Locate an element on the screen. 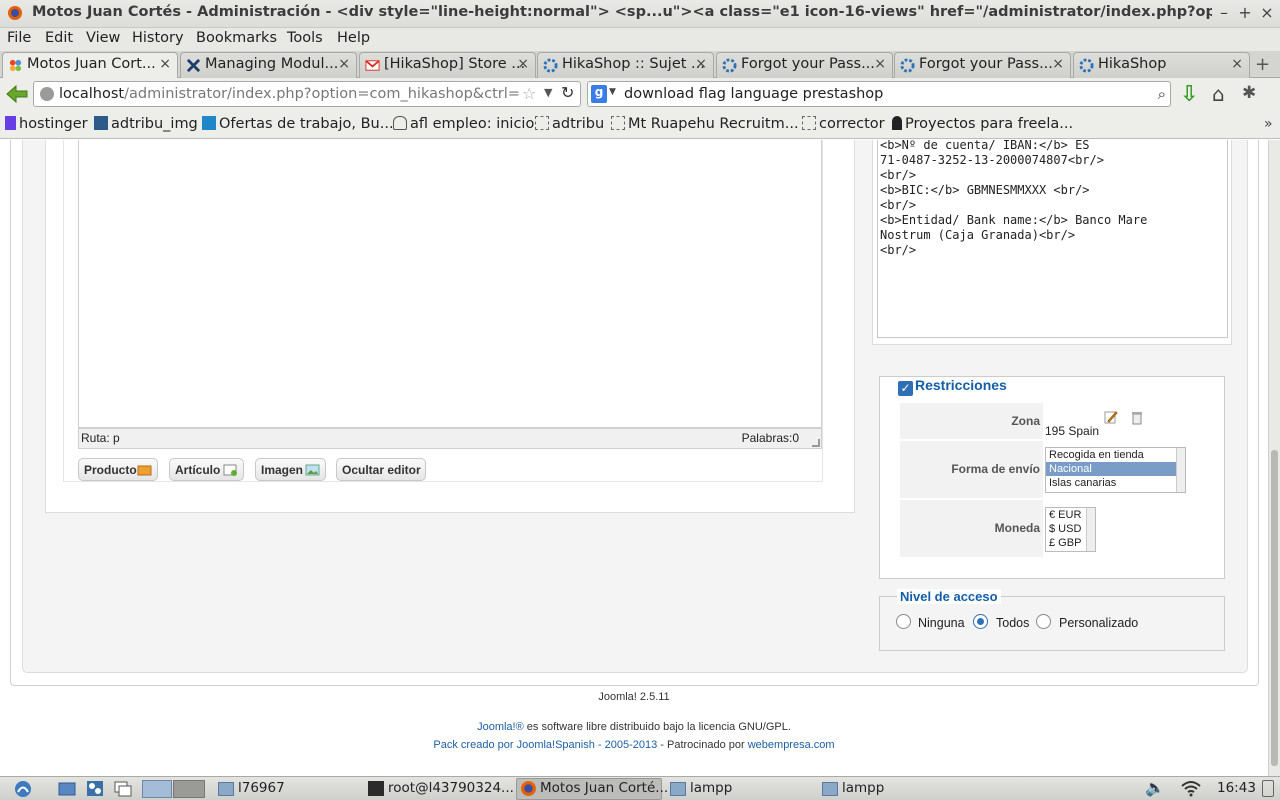 Image resolution: width=1280 pixels, height=800 pixels. bookmark-corrector: corrector is located at coordinates (843, 124).